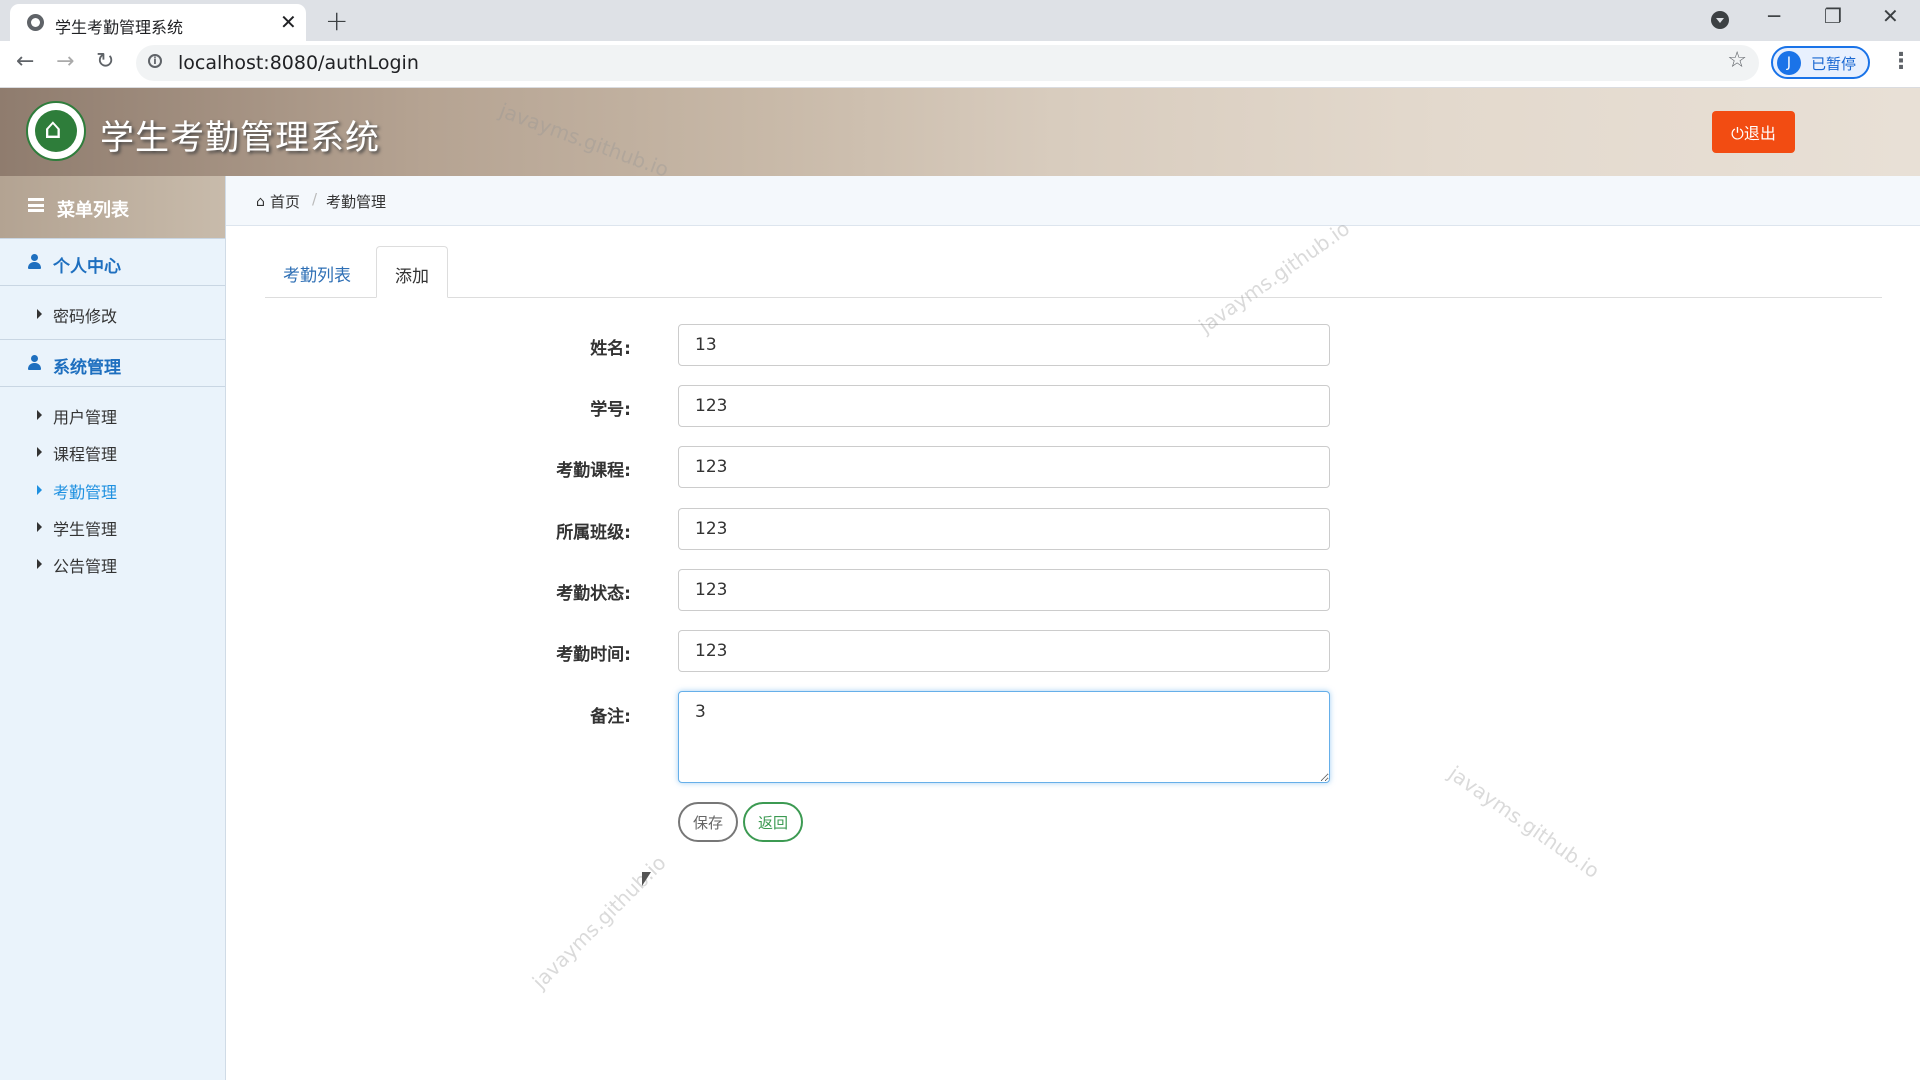 The width and height of the screenshot is (1920, 1080). I want to click on sidebar-item-password: 密码修改, so click(112, 314).